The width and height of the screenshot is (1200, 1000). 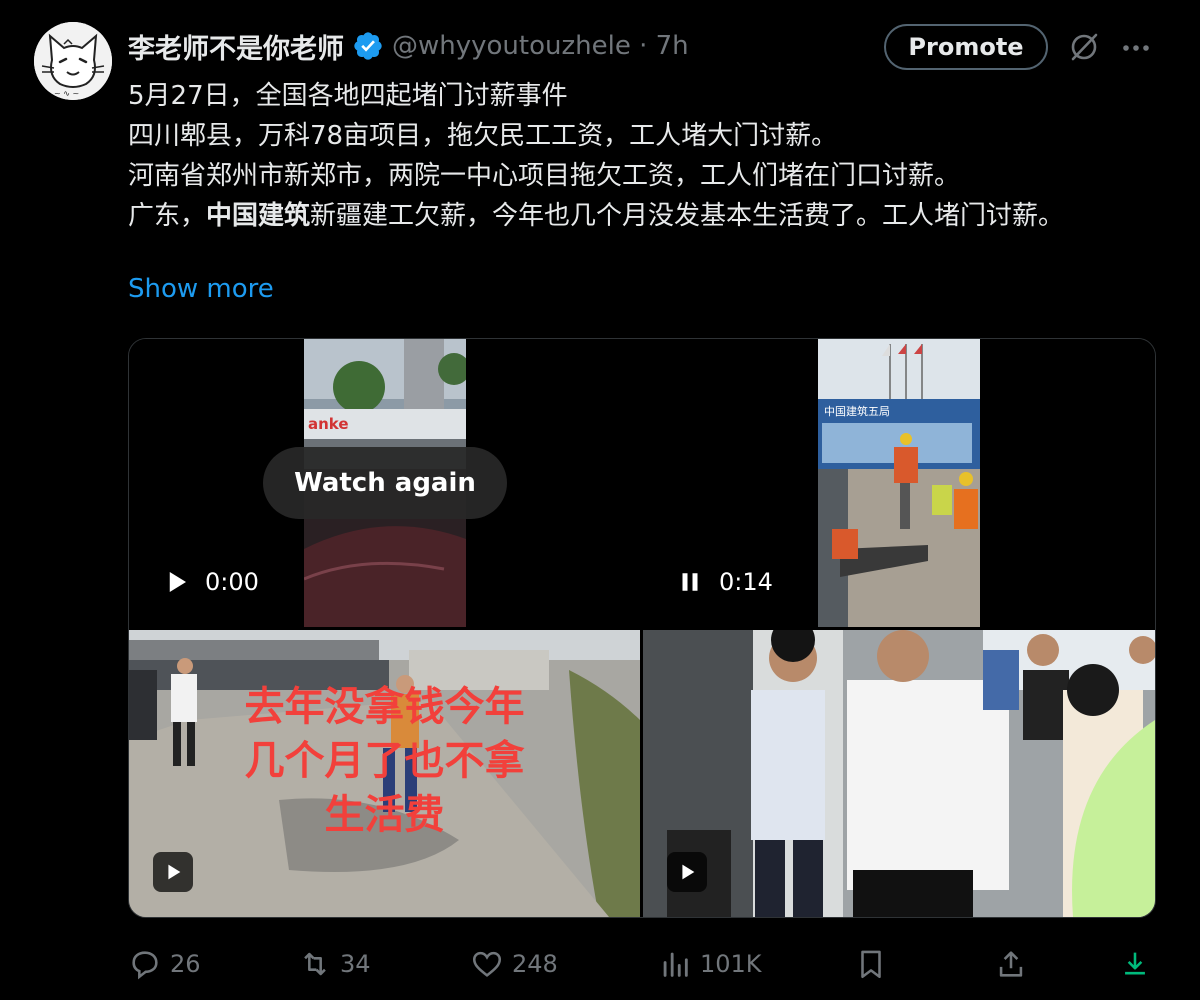 I want to click on repost-button: 34, so click(x=334, y=964).